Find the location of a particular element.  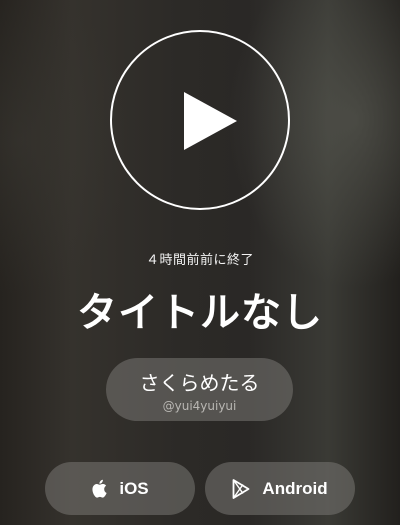

ios-app-button: iOS is located at coordinates (120, 488).